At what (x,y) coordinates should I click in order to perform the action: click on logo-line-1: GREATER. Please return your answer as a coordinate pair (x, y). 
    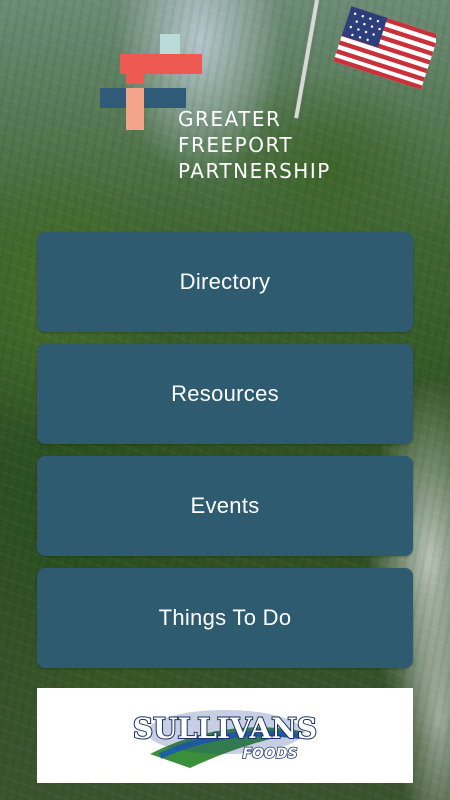
    Looking at the image, I should click on (230, 119).